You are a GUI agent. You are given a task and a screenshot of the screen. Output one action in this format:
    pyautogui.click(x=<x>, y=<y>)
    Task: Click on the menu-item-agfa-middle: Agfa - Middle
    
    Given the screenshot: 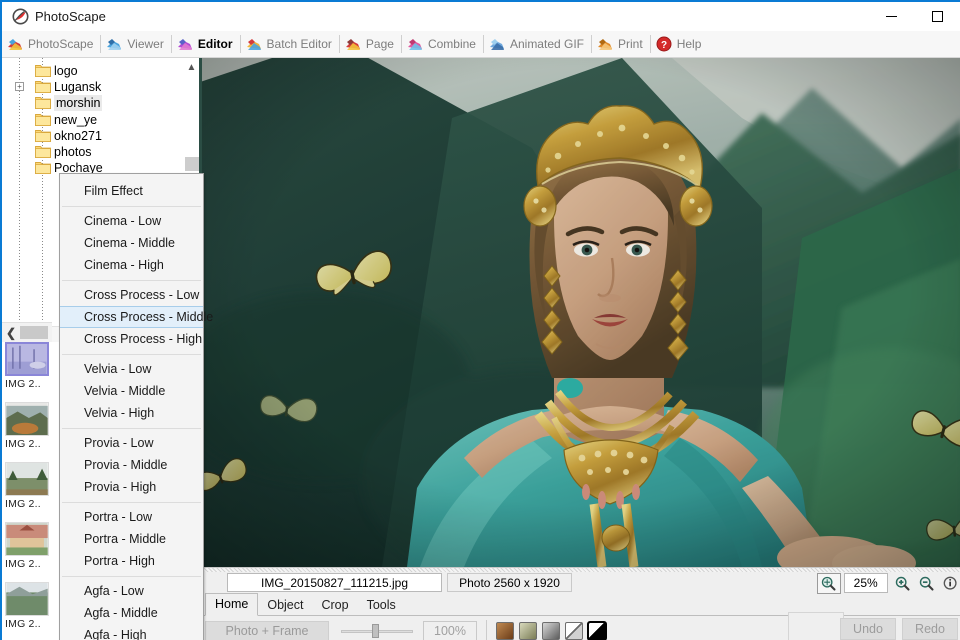 What is the action you would take?
    pyautogui.click(x=131, y=613)
    